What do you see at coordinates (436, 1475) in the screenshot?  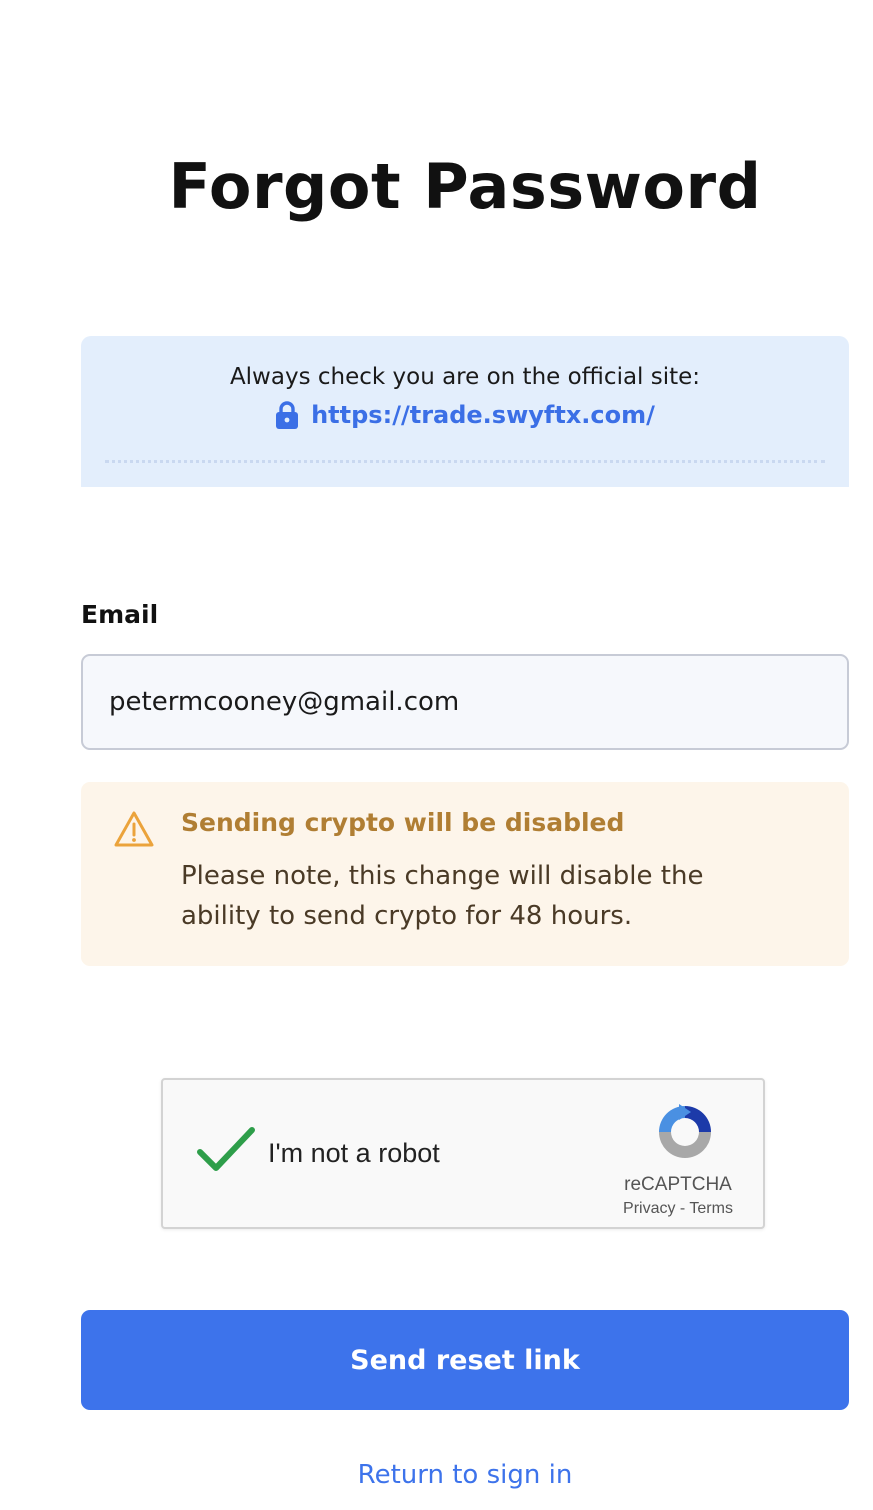 I see `return-to-sign-in-link: Return to sign in` at bounding box center [436, 1475].